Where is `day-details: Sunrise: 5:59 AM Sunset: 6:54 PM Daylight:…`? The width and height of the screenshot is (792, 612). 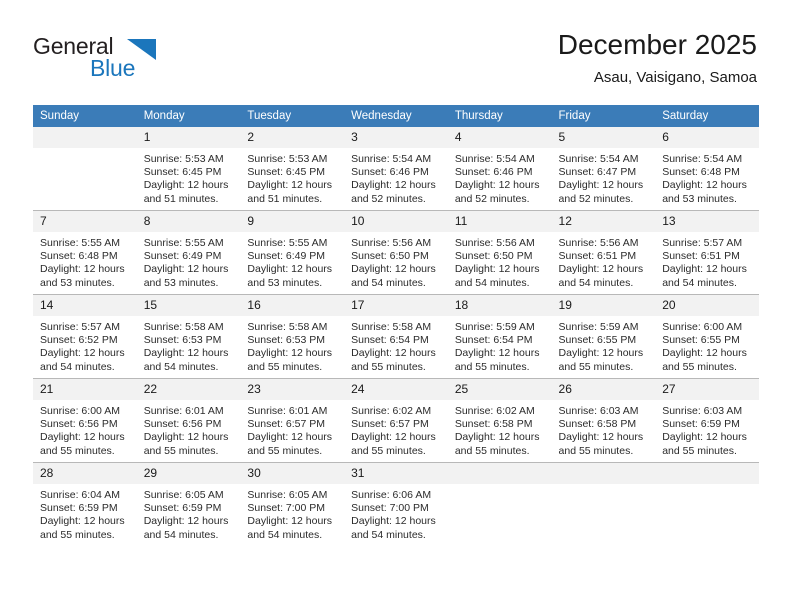
day-details: Sunrise: 5:59 AM Sunset: 6:54 PM Daylight:… is located at coordinates (500, 345).